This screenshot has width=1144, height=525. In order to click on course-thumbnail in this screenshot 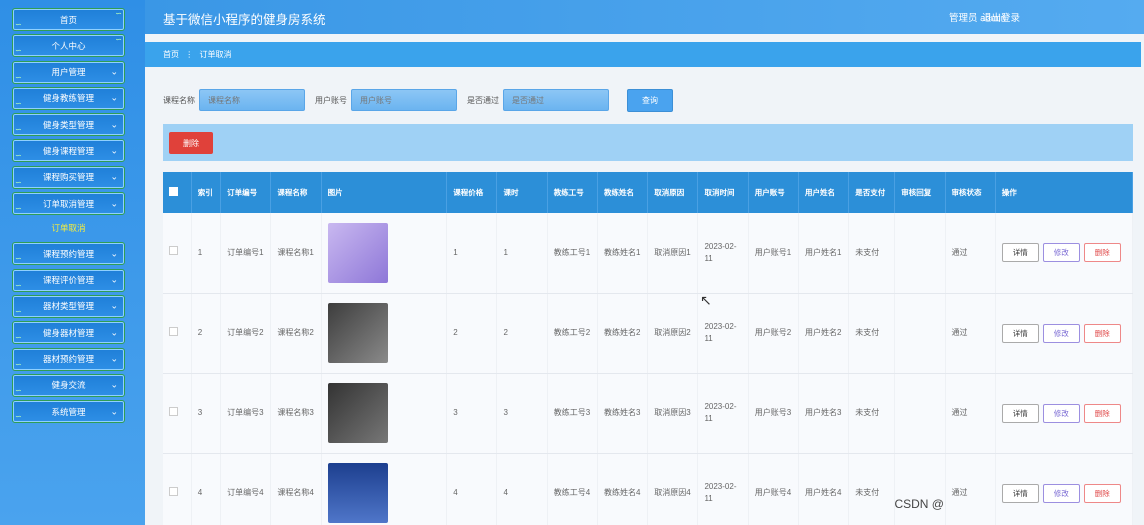, I will do `click(357, 333)`.